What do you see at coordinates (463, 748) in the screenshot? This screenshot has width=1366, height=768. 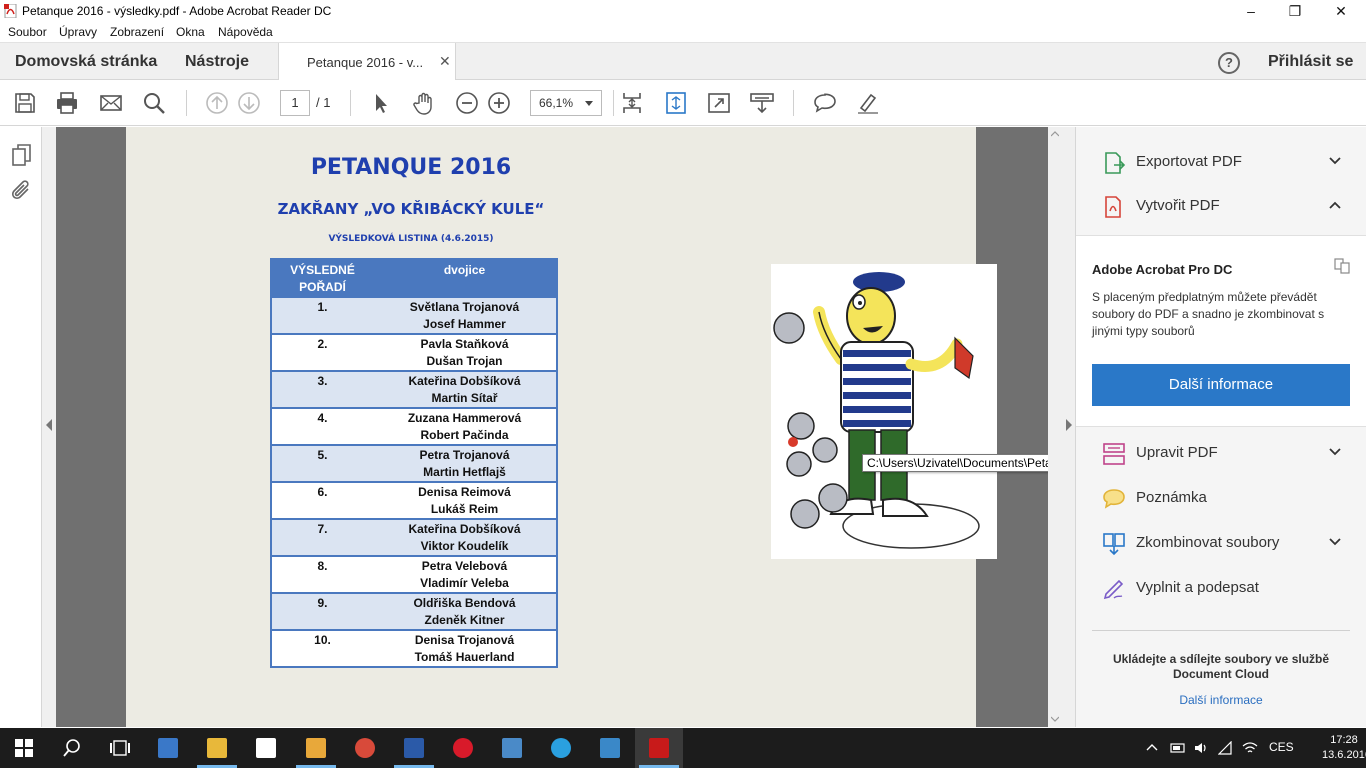 I see `taskbar-opera` at bounding box center [463, 748].